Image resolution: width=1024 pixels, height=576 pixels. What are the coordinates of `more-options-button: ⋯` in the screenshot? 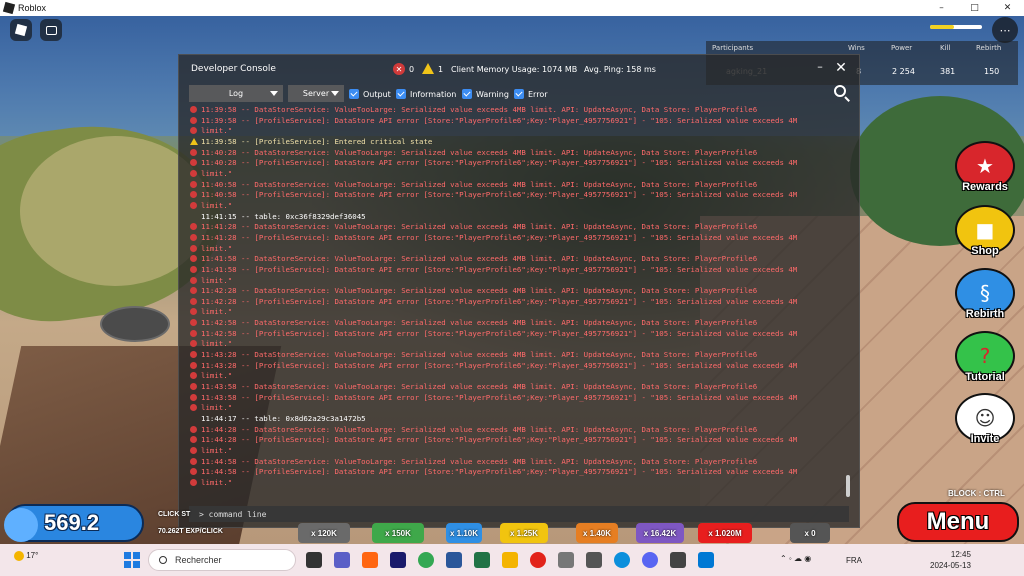 It's located at (1005, 30).